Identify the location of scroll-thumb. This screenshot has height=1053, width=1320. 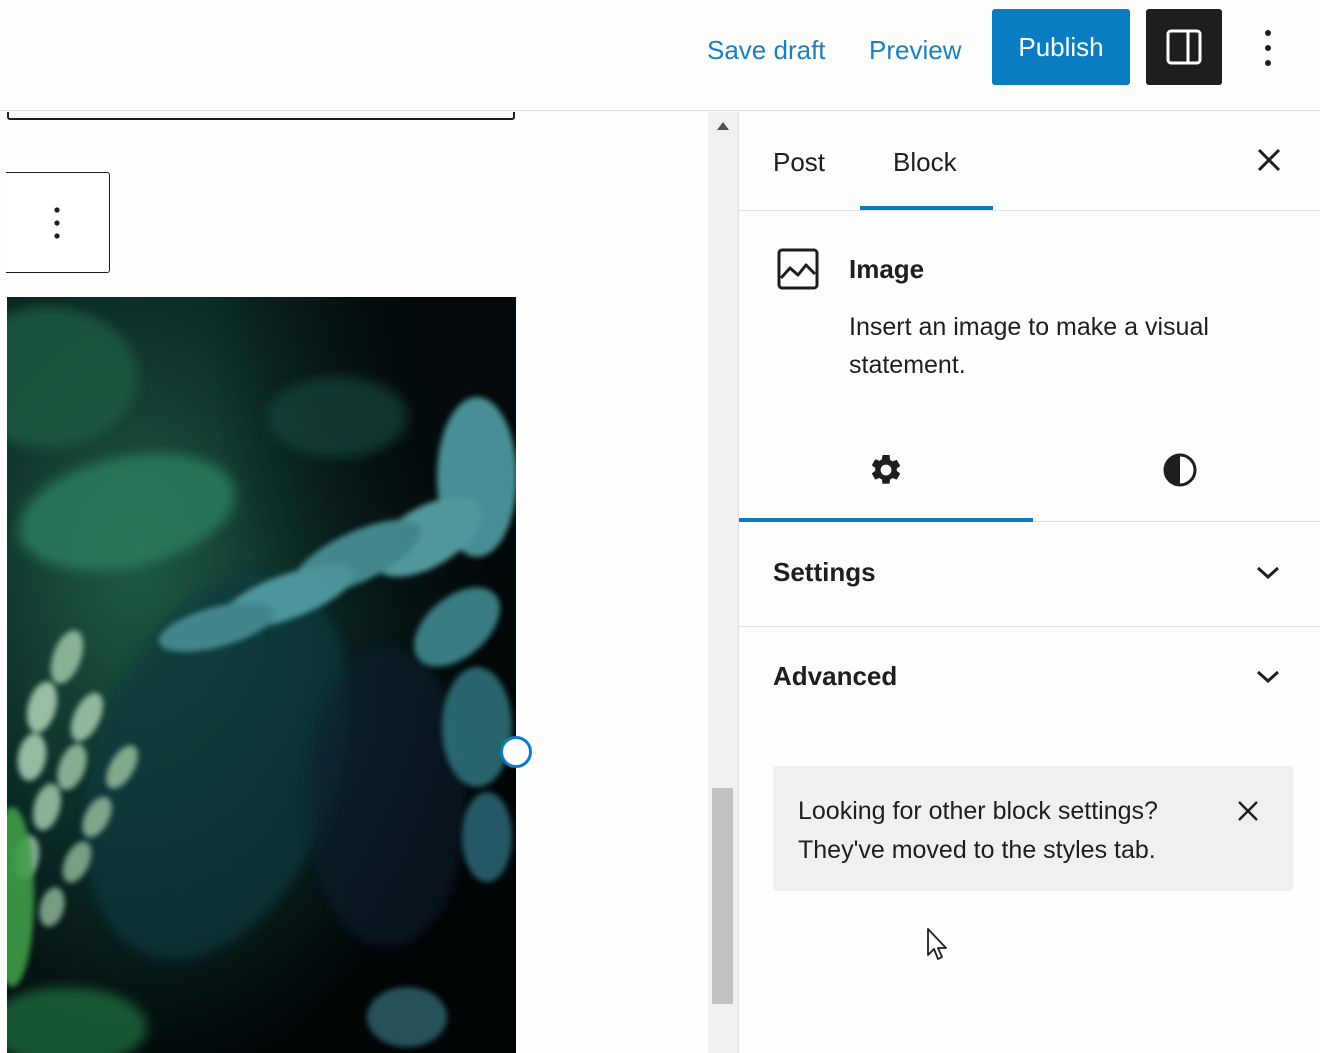
(722, 896).